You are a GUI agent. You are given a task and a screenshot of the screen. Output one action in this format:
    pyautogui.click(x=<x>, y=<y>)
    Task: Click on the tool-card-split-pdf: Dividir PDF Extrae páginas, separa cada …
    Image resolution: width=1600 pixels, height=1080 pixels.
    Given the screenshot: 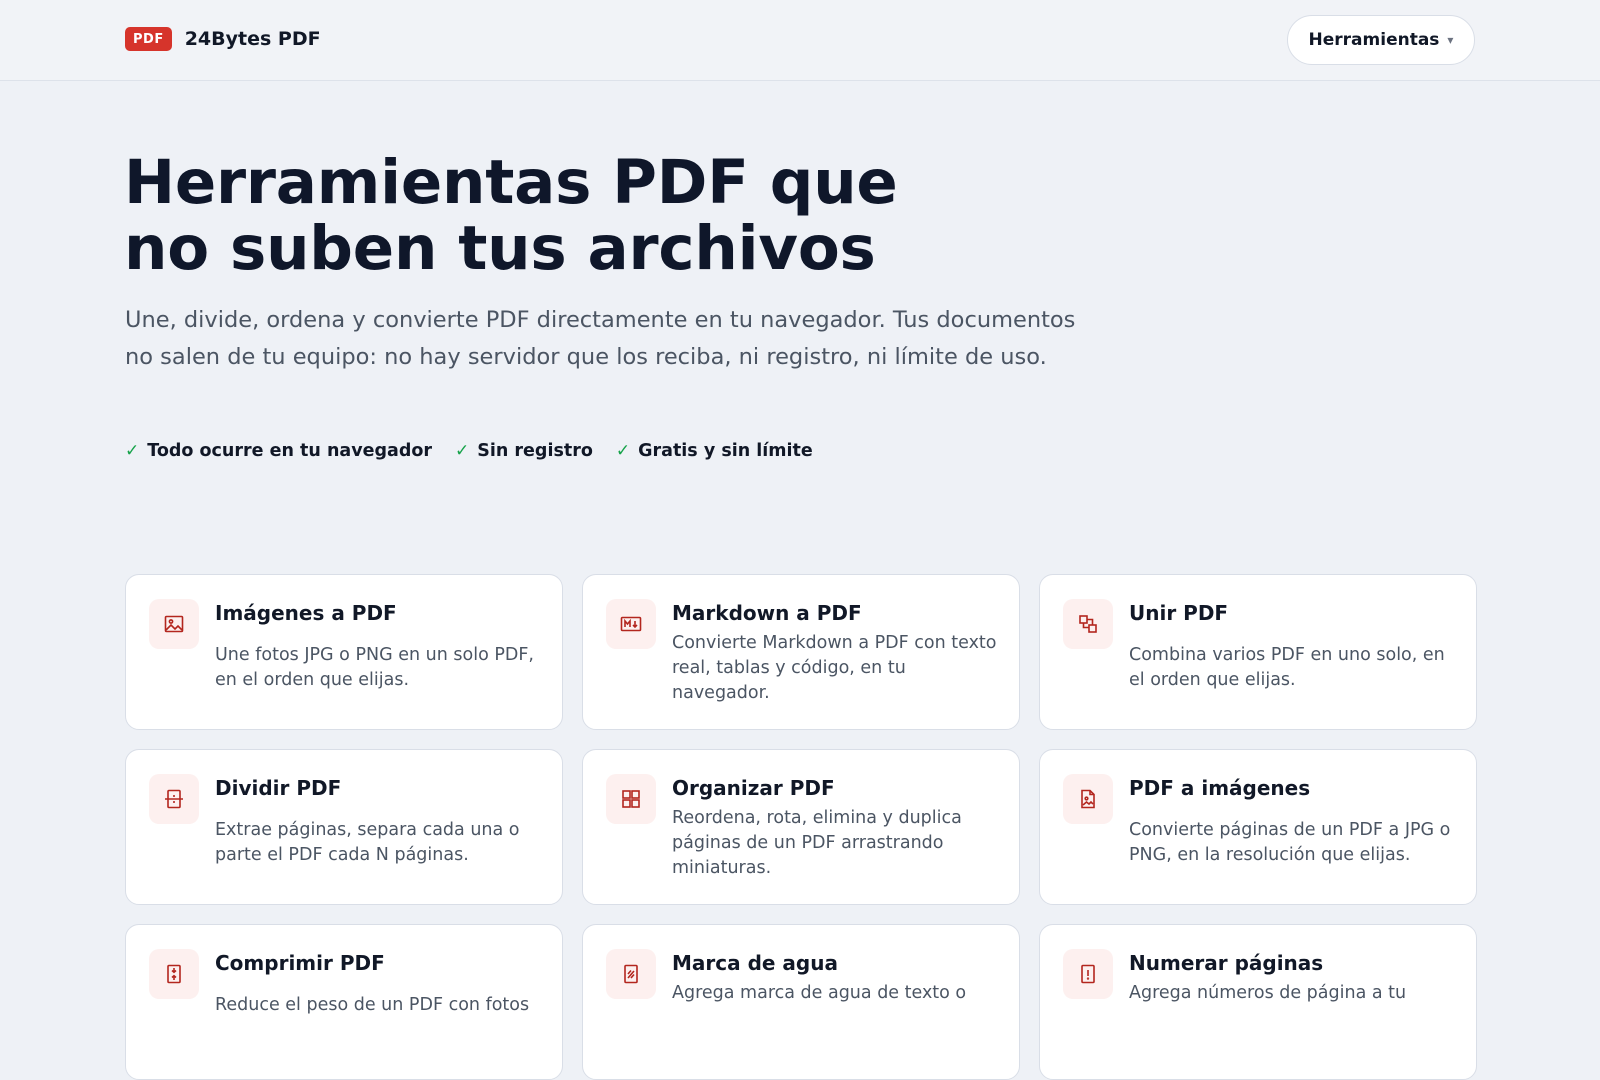 What is the action you would take?
    pyautogui.click(x=344, y=827)
    